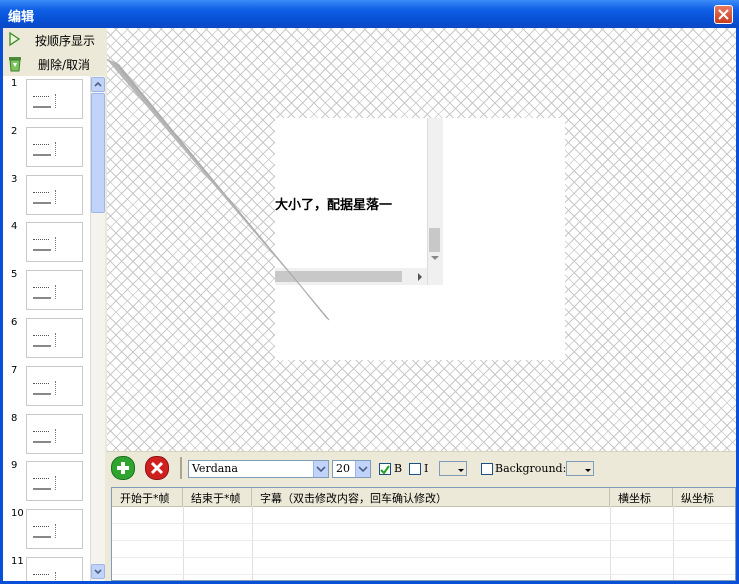 This screenshot has width=739, height=584. I want to click on delete-cancel-button: 删除/取消, so click(54, 64).